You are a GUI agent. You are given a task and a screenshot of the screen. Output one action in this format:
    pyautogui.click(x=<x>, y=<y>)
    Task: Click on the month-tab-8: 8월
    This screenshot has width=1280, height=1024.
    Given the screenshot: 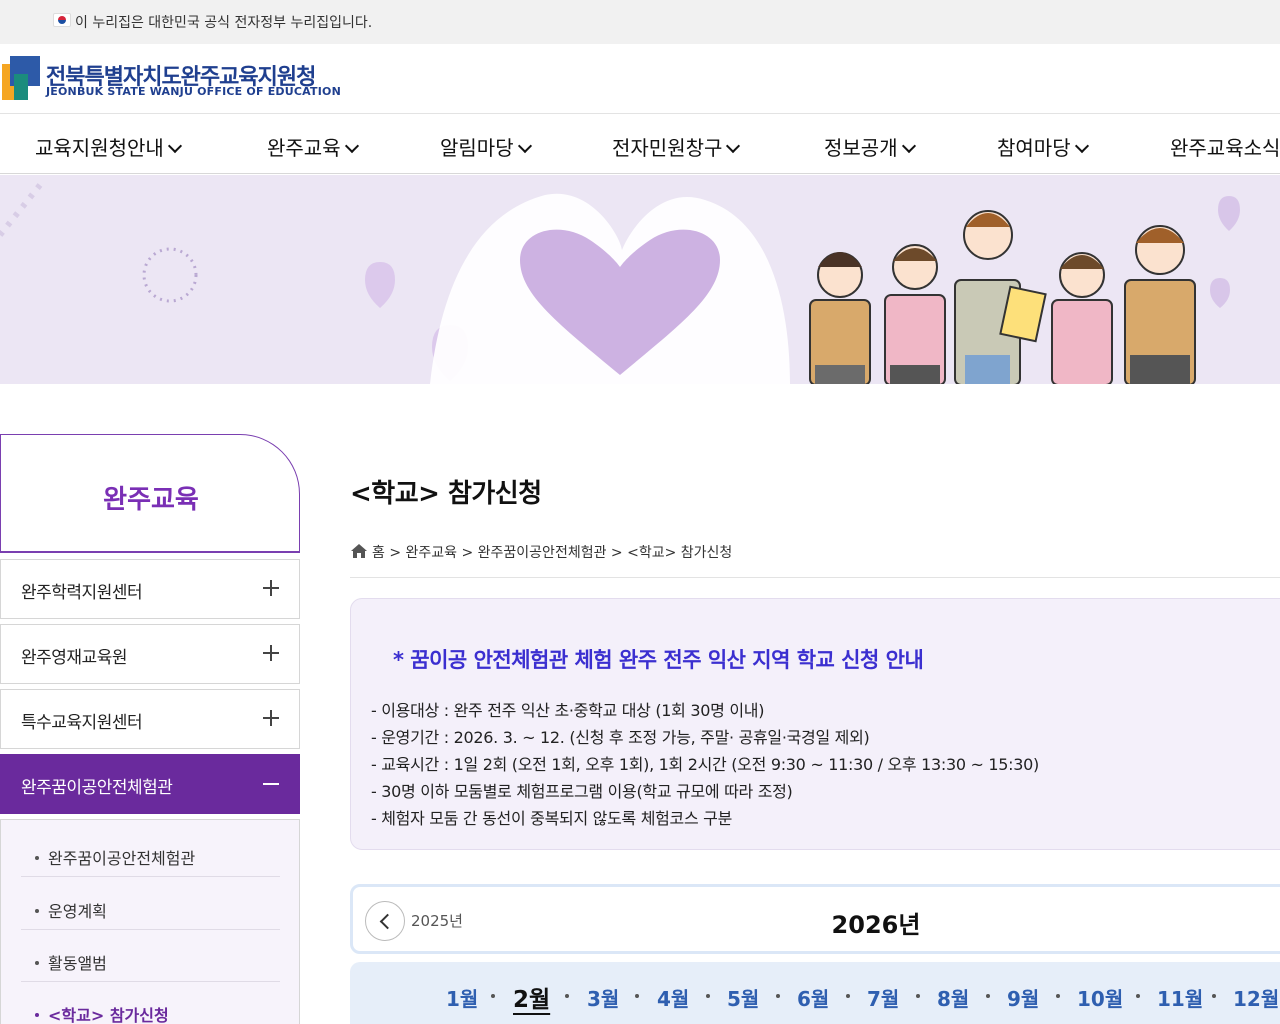 What is the action you would take?
    pyautogui.click(x=953, y=997)
    